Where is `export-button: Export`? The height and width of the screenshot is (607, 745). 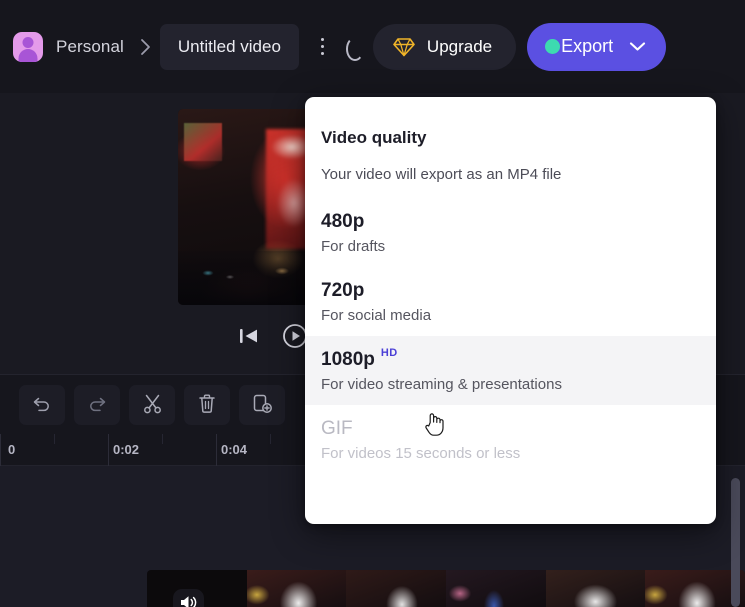 export-button: Export is located at coordinates (597, 46).